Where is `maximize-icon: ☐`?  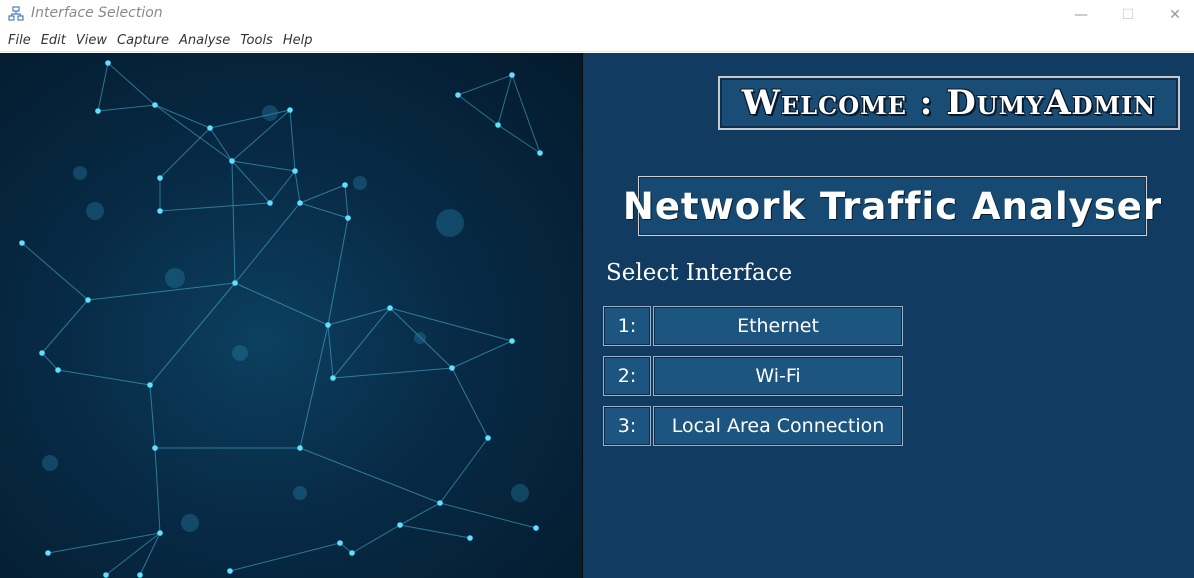
maximize-icon: ☐ is located at coordinates (1128, 15).